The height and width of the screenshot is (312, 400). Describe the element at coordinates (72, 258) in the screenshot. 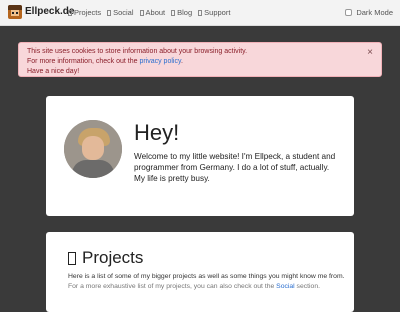

I see `projects-heading-icon` at that location.